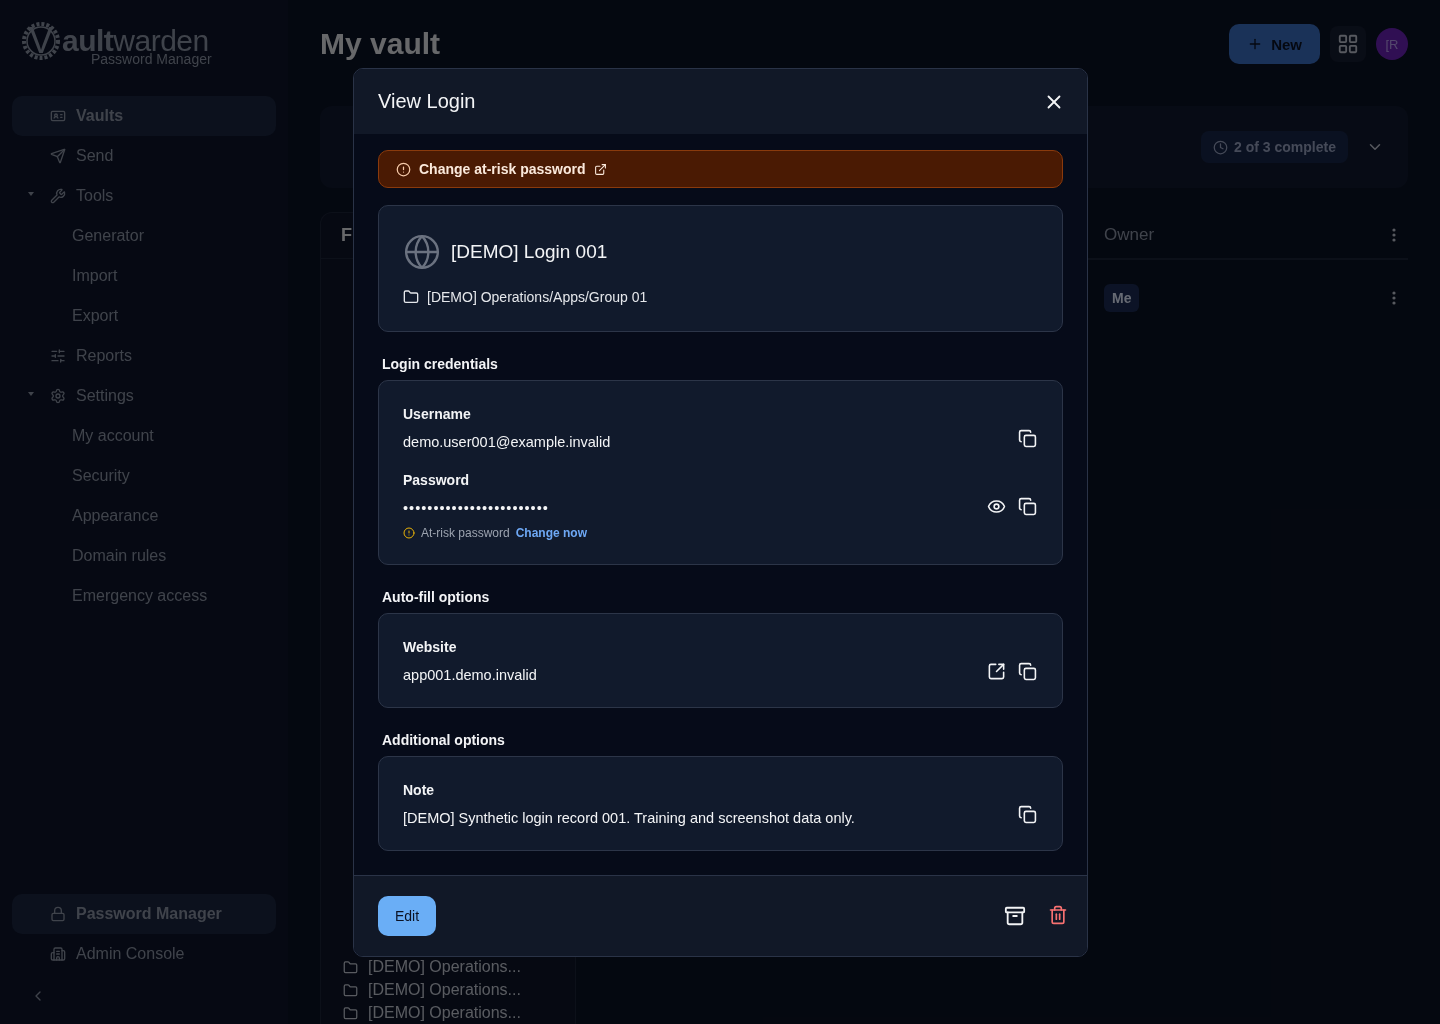  I want to click on sidebar-subitem: Appearance, so click(144, 516).